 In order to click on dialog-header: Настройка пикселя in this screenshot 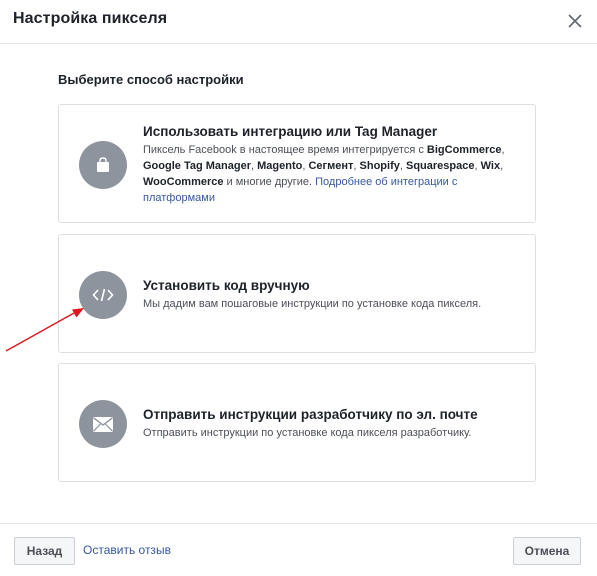, I will do `click(298, 22)`.